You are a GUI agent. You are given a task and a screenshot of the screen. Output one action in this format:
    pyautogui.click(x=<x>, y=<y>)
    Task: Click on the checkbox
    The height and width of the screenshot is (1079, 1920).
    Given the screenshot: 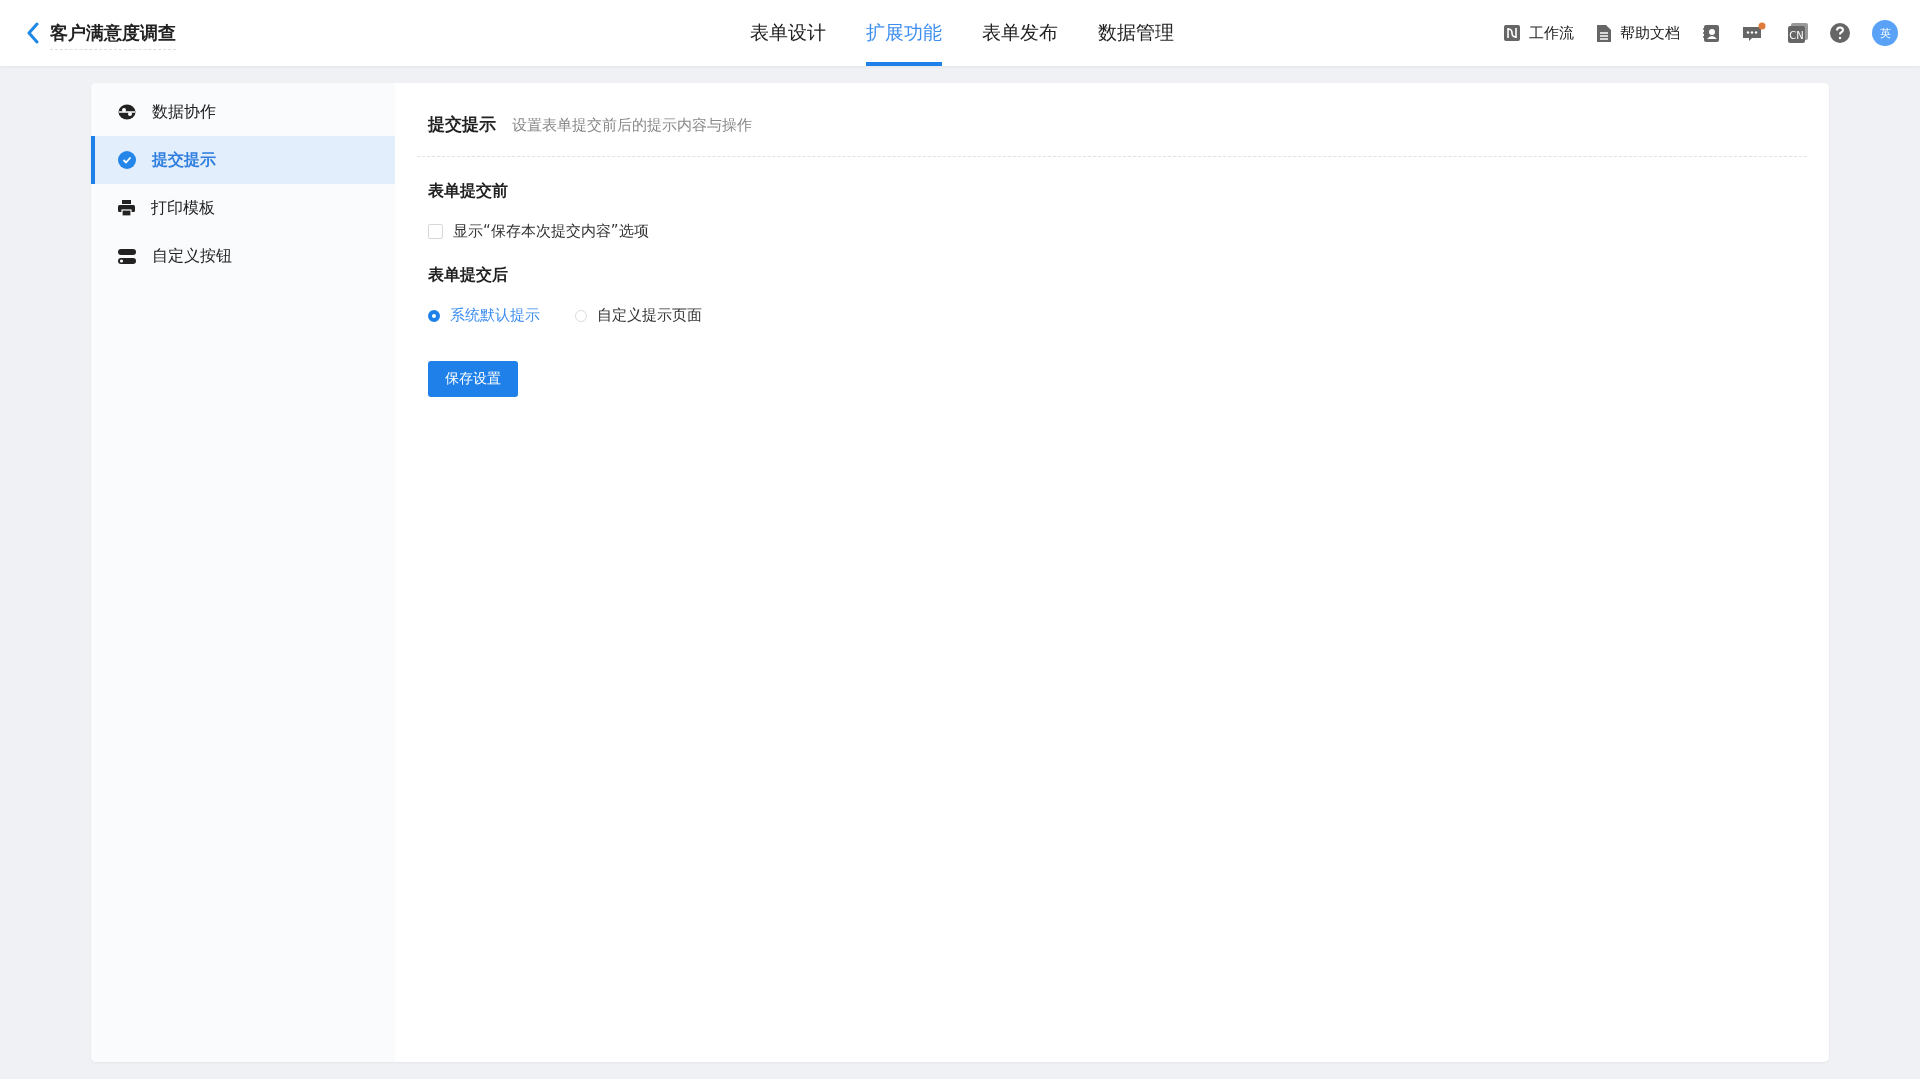 What is the action you would take?
    pyautogui.click(x=435, y=231)
    